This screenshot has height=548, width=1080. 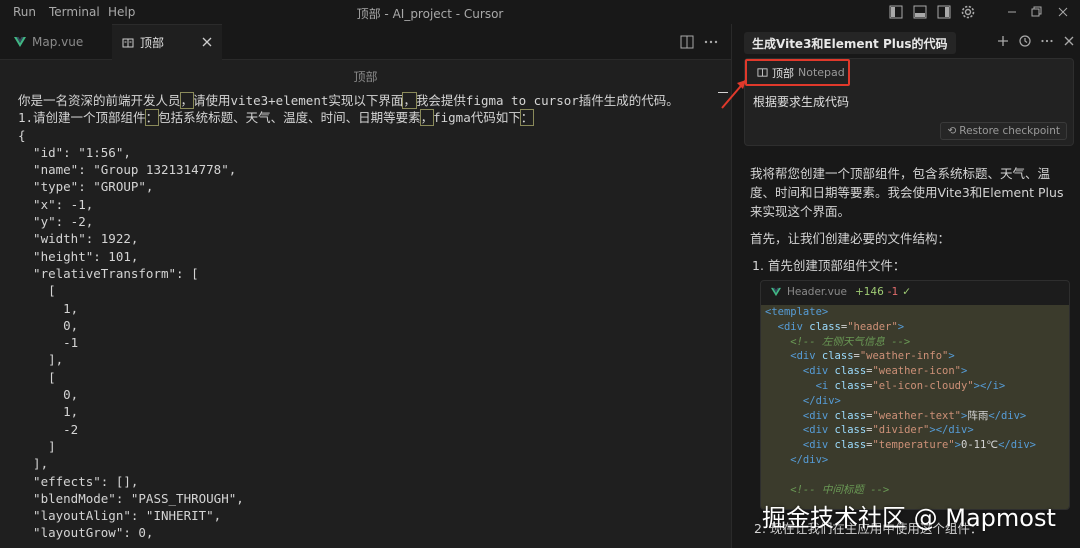 What do you see at coordinates (944, 12) in the screenshot?
I see `toggle-secondary-sidebar-icon` at bounding box center [944, 12].